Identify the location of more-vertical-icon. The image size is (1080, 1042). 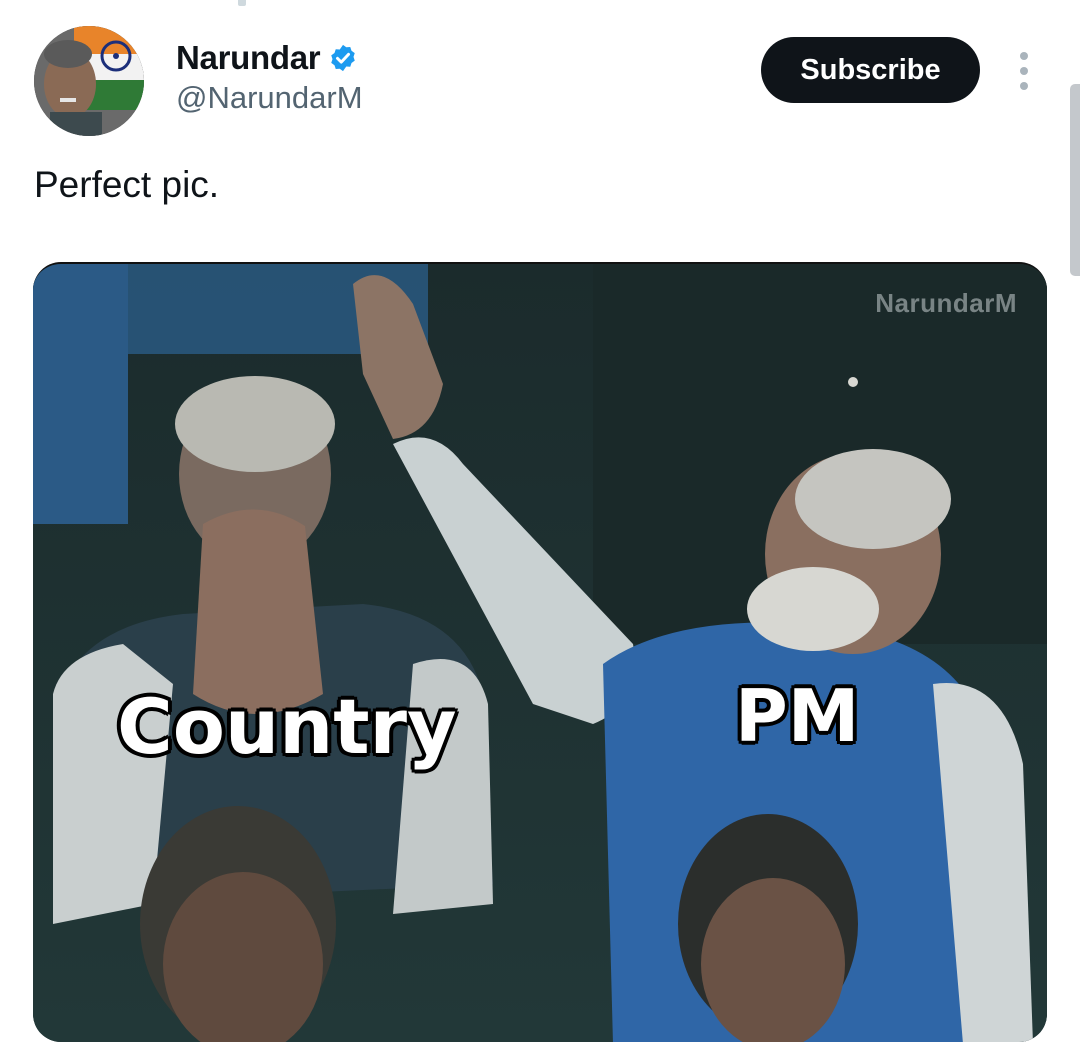
(1024, 71).